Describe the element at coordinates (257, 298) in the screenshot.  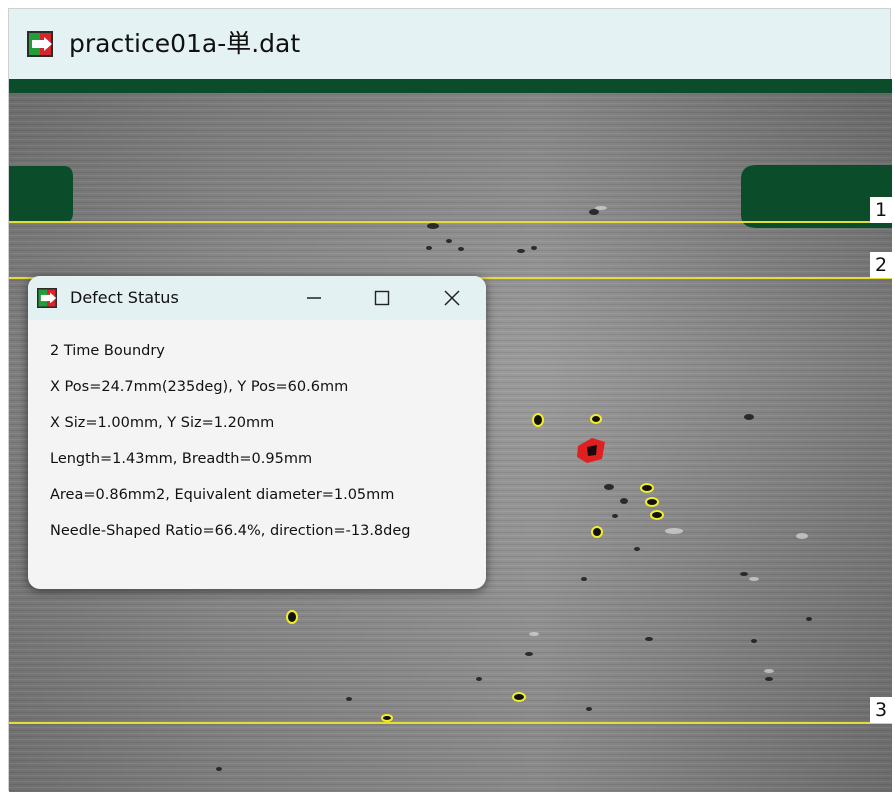
I see `dialog-title-bar: Defect Status` at that location.